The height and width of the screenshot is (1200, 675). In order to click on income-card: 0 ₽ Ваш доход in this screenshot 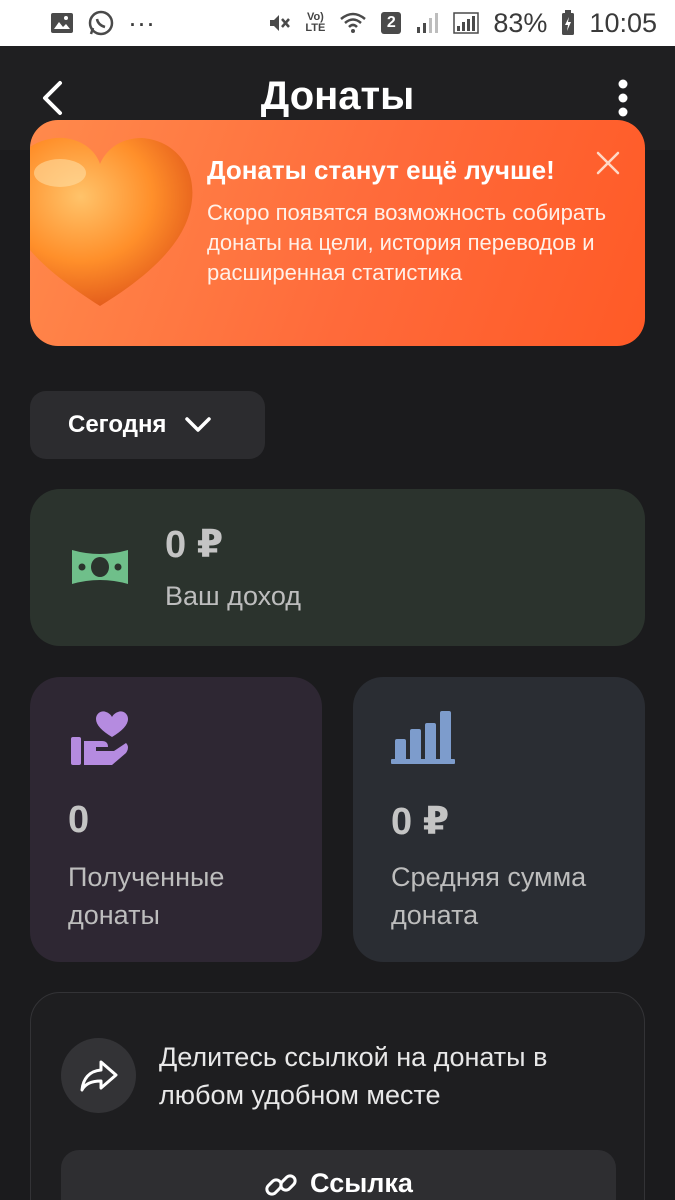, I will do `click(337, 567)`.